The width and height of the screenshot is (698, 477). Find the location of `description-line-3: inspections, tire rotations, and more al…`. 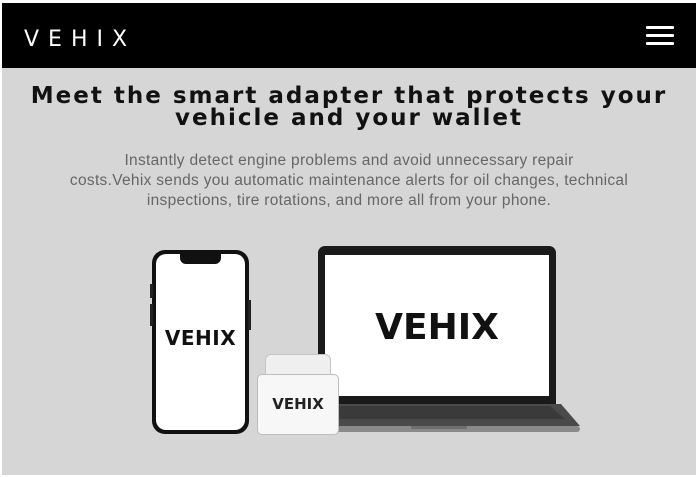

description-line-3: inspections, tire rotations, and more al… is located at coordinates (349, 200).